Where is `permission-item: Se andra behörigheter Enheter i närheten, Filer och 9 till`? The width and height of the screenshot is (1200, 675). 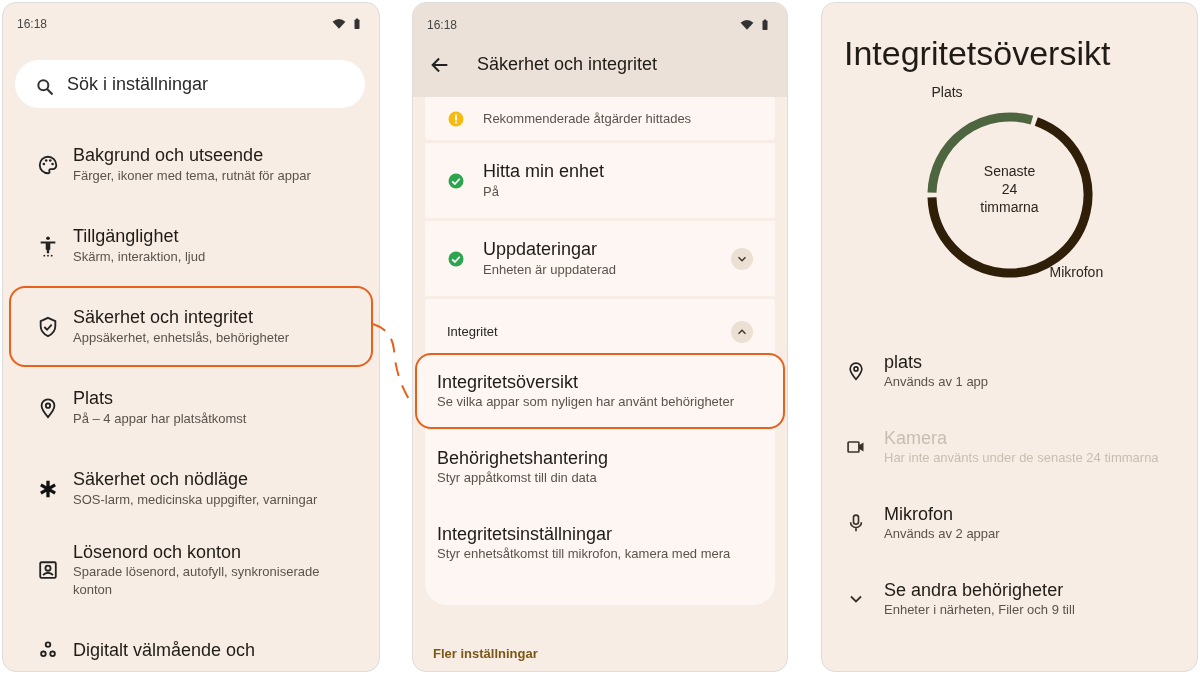 permission-item: Se andra behörigheter Enheter i närheten, Filer och 9 till is located at coordinates (1009, 598).